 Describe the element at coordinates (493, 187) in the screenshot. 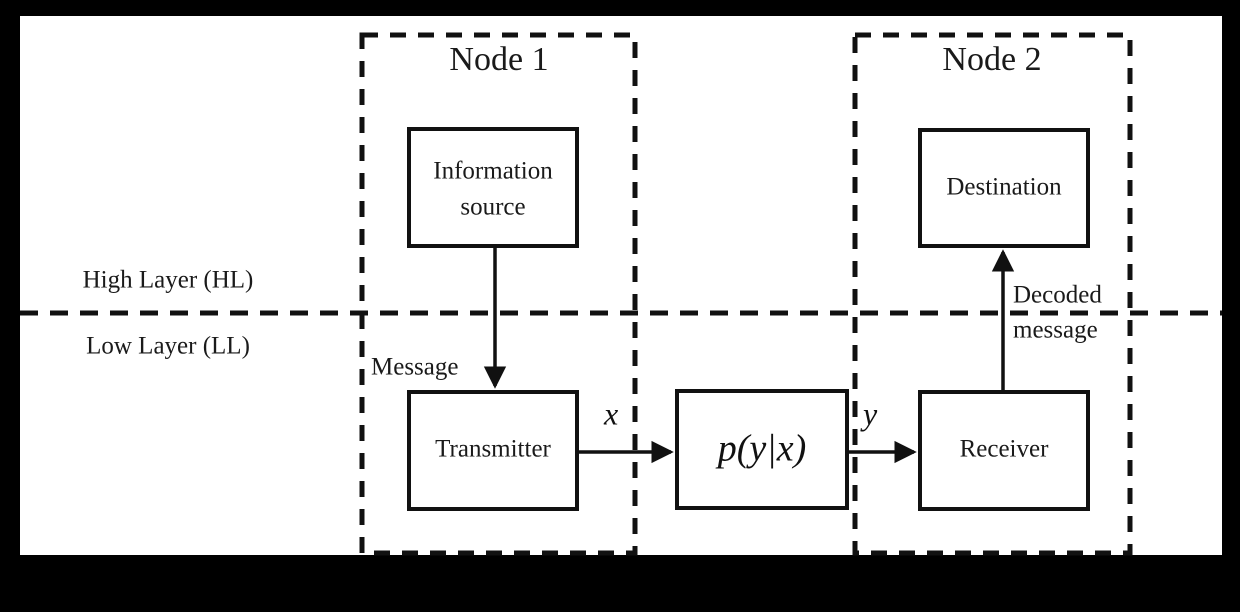

I see `block-information-source` at that location.